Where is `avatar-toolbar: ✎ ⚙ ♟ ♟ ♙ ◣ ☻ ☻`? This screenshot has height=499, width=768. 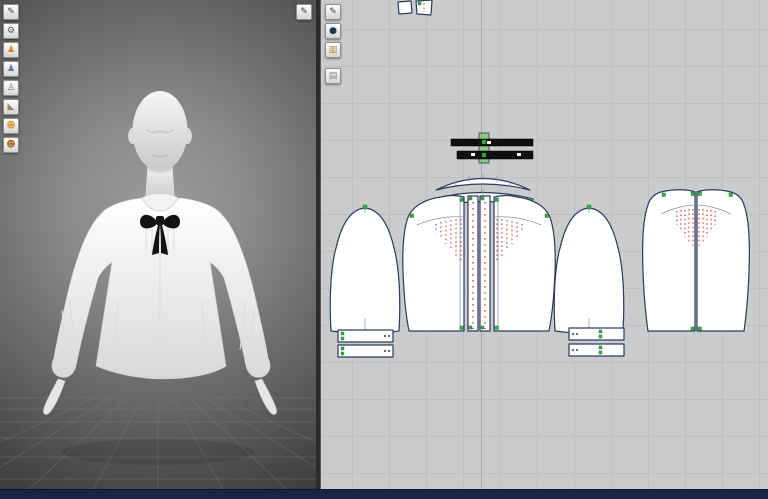 avatar-toolbar: ✎ ⚙ ♟ ♟ ♙ ◣ ☻ ☻ is located at coordinates (11, 78).